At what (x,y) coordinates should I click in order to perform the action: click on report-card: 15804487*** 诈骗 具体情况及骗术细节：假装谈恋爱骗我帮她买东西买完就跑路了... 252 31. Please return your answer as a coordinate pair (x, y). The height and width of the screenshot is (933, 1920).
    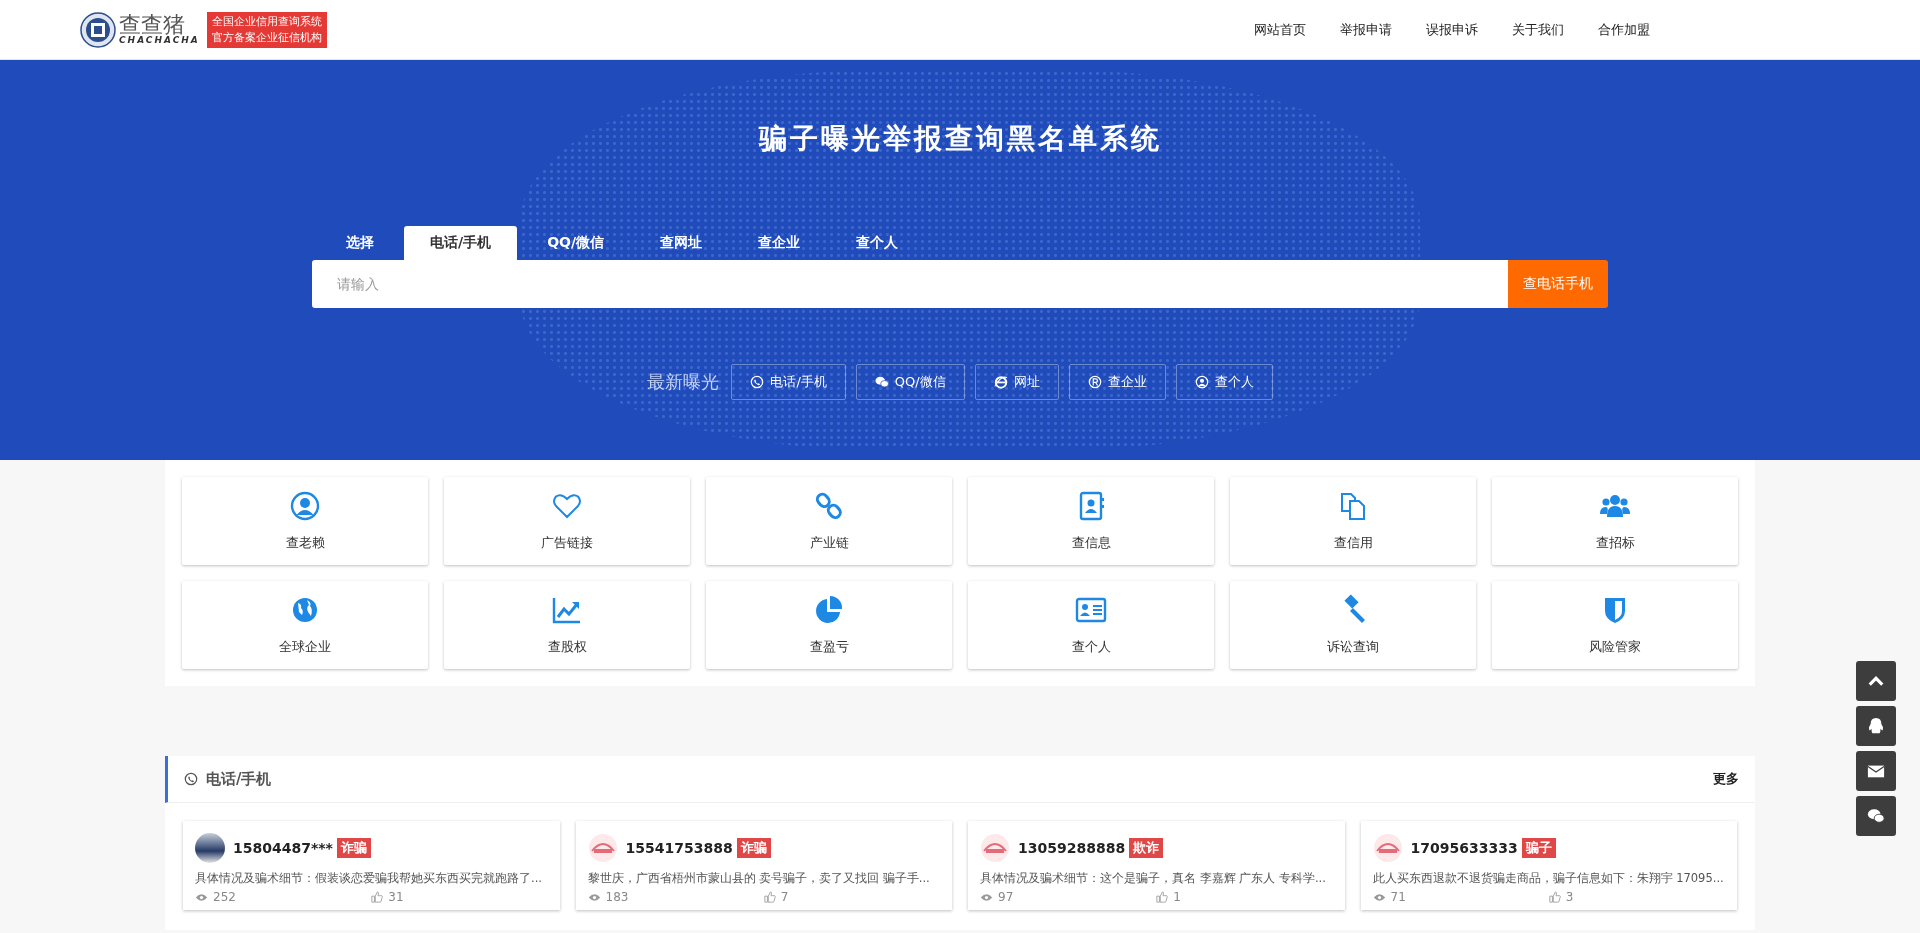
    Looking at the image, I should click on (371, 865).